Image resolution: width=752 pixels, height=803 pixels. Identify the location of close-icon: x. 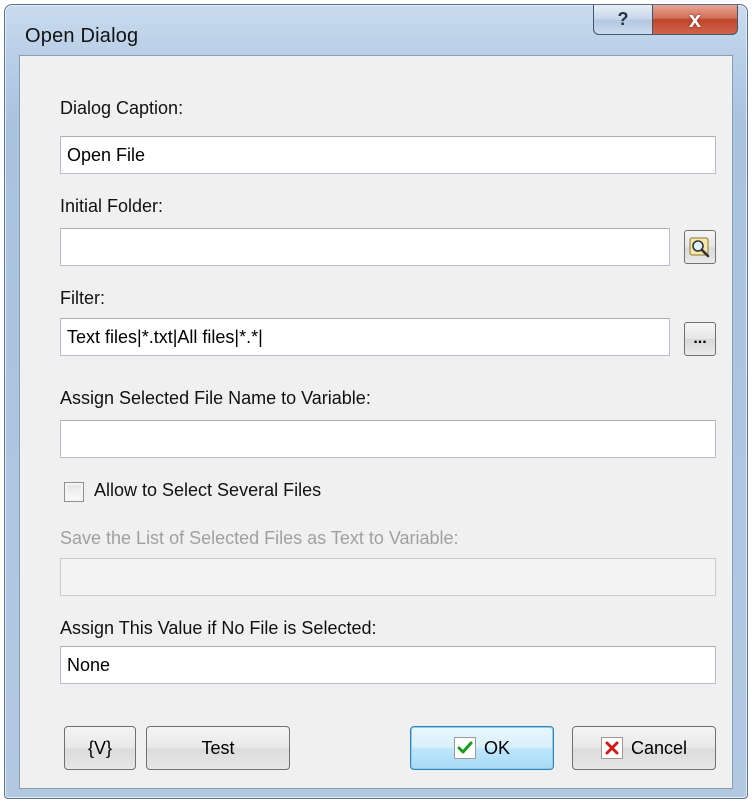
(695, 19).